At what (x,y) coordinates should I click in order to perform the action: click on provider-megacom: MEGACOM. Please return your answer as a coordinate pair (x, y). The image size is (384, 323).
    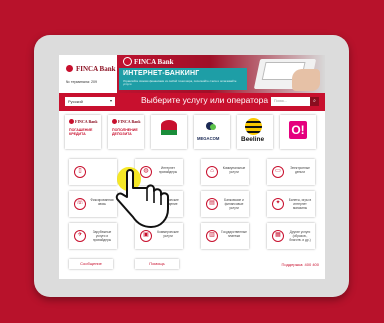
    Looking at the image, I should click on (212, 132).